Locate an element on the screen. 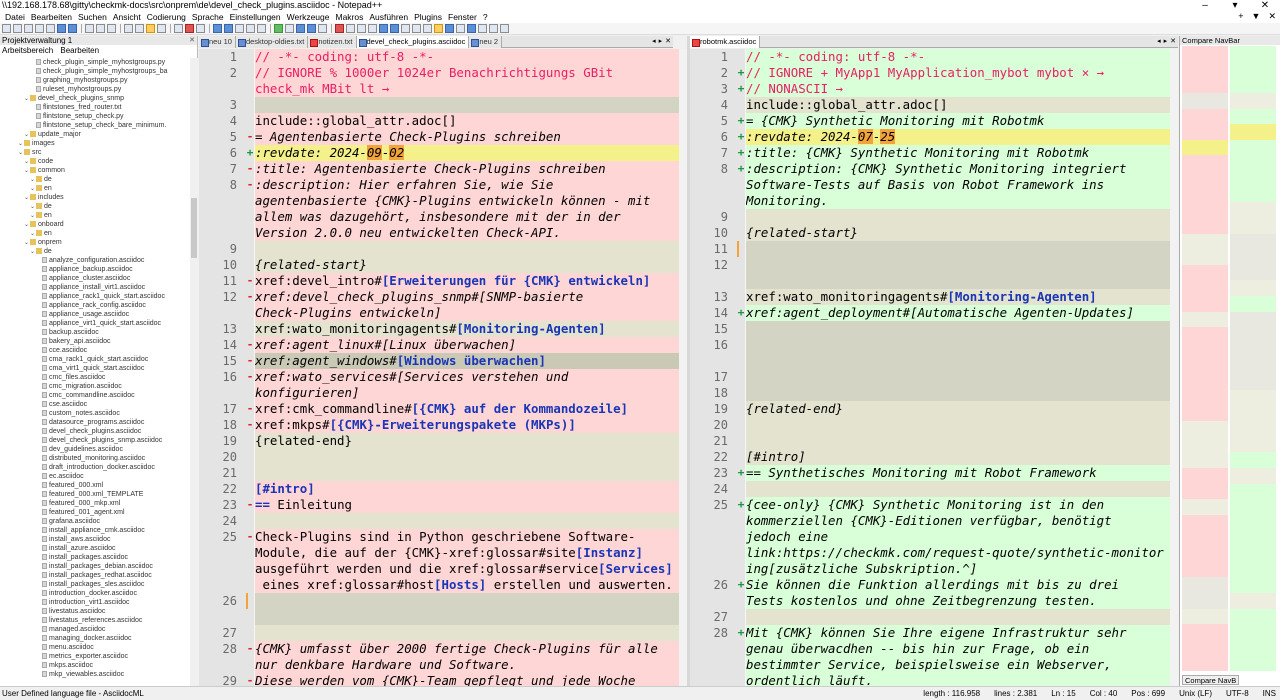 The height and width of the screenshot is (700, 1280). last-diff-icon is located at coordinates (416, 28).